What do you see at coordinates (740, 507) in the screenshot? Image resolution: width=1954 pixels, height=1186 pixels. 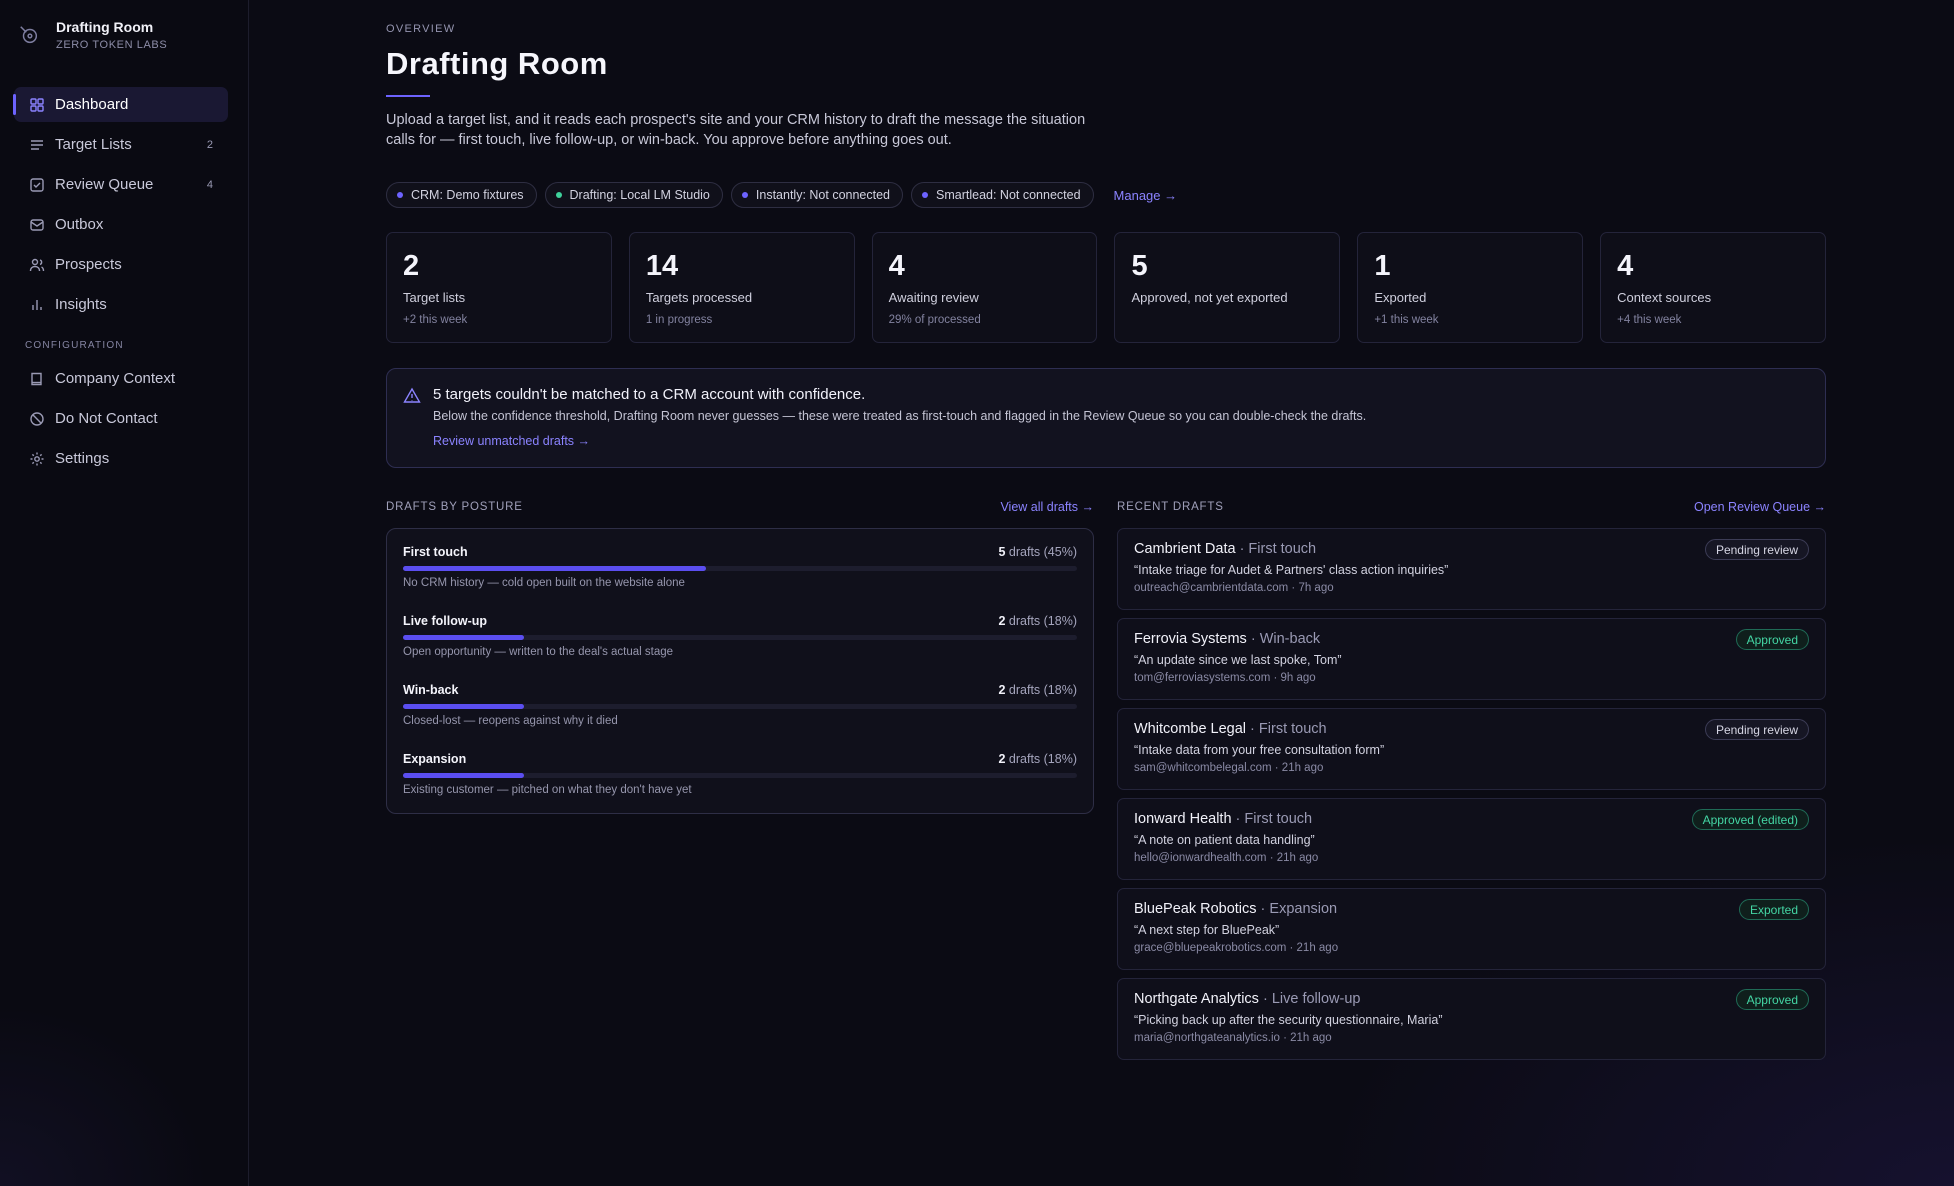 I see `posture-section-header: DRAFTS BY POSTURE View all drafts →` at bounding box center [740, 507].